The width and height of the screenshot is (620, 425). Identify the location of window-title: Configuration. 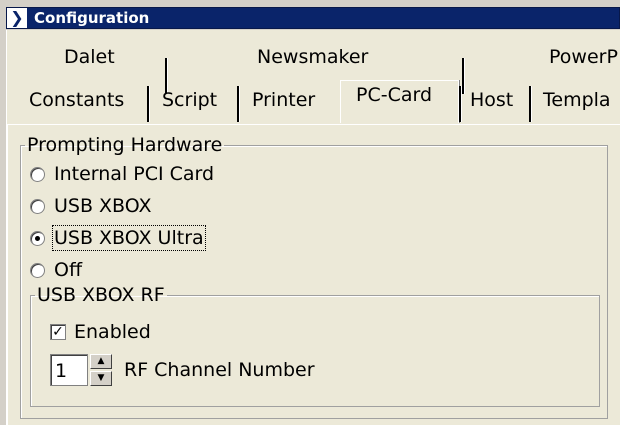
(92, 18).